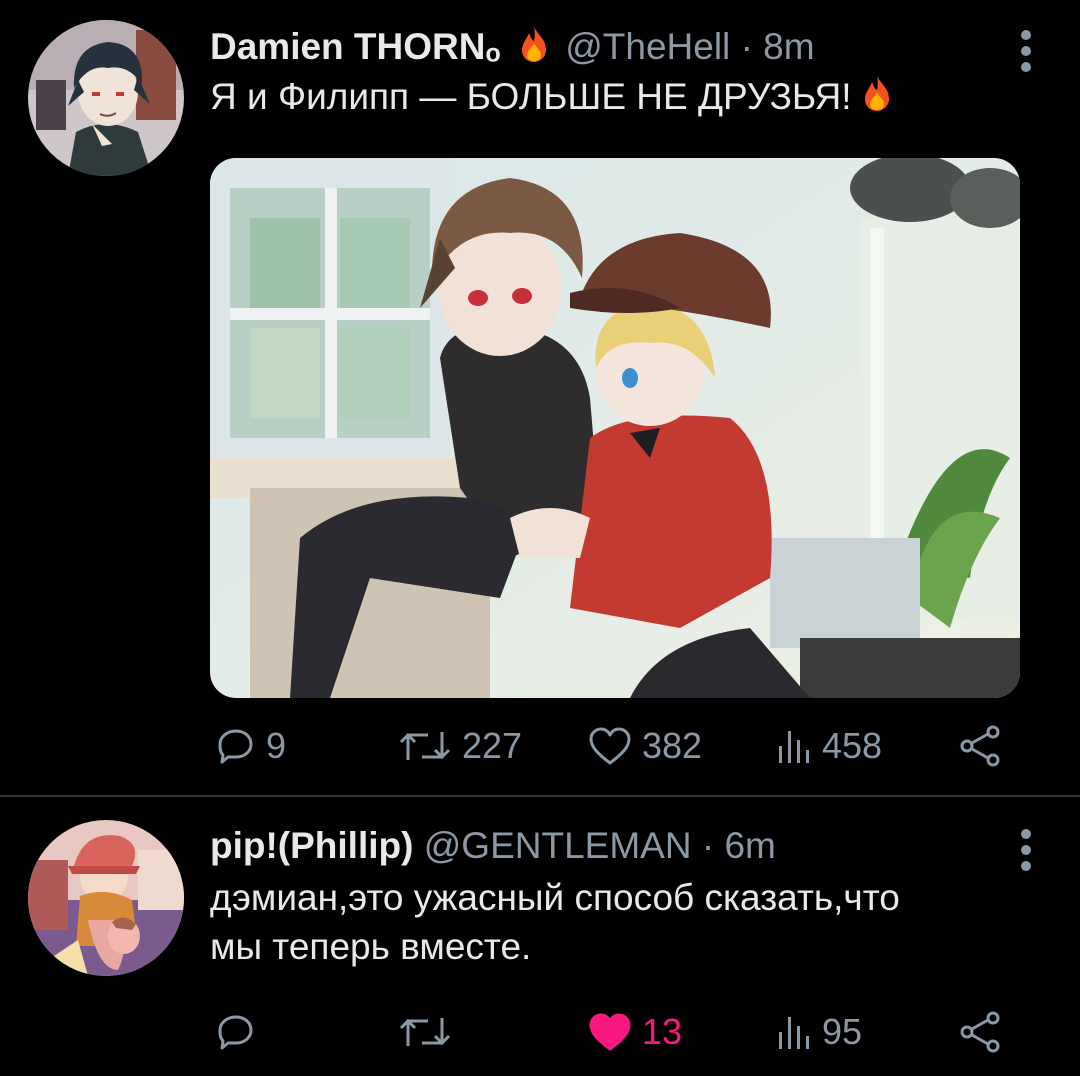 This screenshot has height=1076, width=1080. What do you see at coordinates (460, 746) in the screenshot?
I see `retweet-button: 227` at bounding box center [460, 746].